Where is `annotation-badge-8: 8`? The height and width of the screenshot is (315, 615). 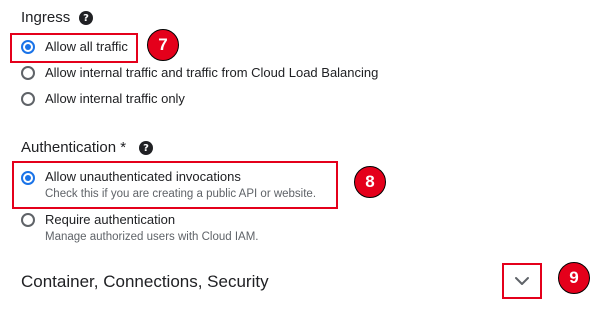 annotation-badge-8: 8 is located at coordinates (370, 182).